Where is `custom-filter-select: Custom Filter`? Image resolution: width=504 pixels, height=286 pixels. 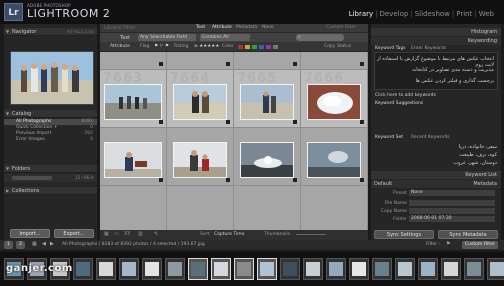
custom-filter-select: Custom Filter is located at coordinates (480, 245).